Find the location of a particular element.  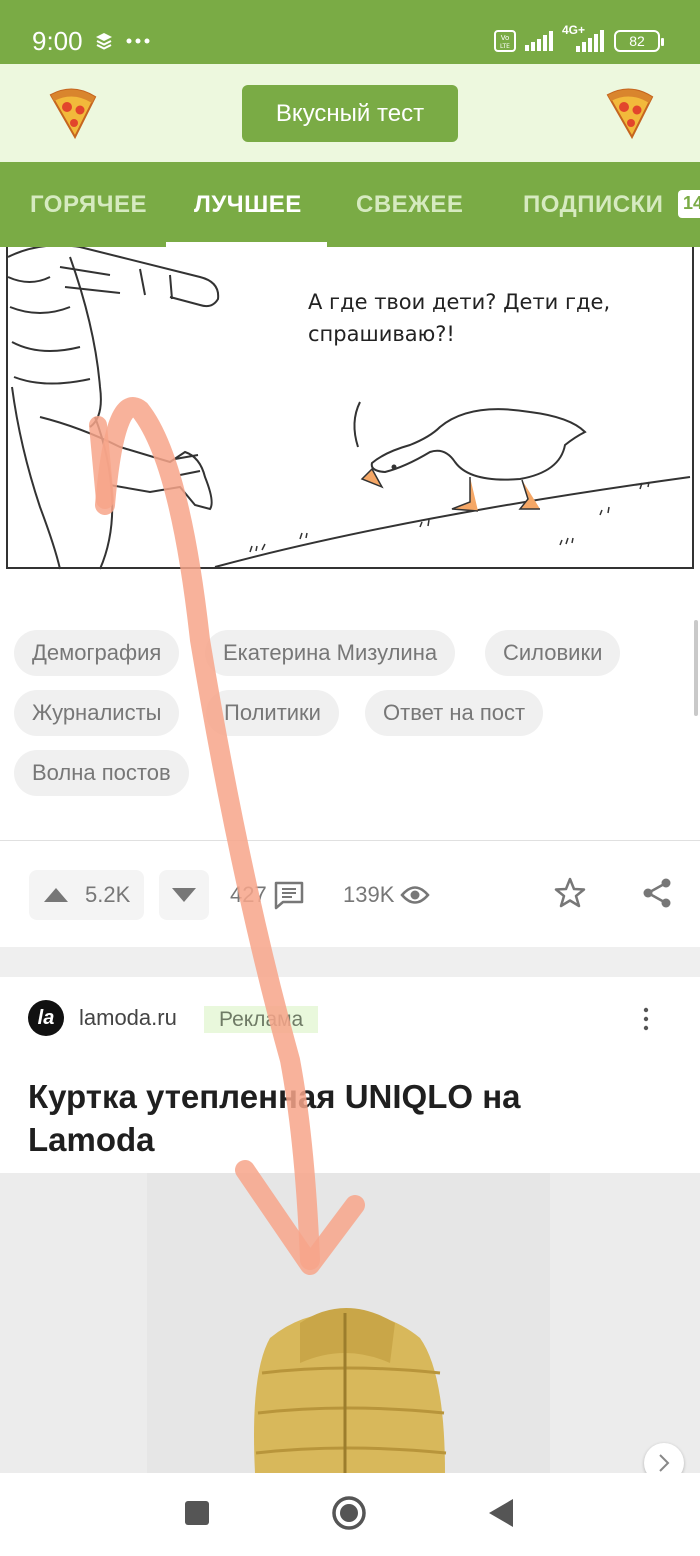

comments-button: 427 is located at coordinates (267, 895).